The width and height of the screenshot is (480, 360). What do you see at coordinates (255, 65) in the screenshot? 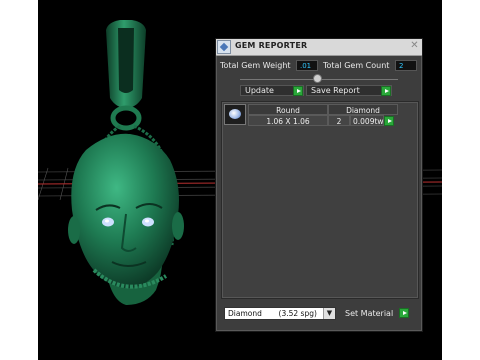
I see `total-gem-weight-label: Total Gem Weight` at bounding box center [255, 65].